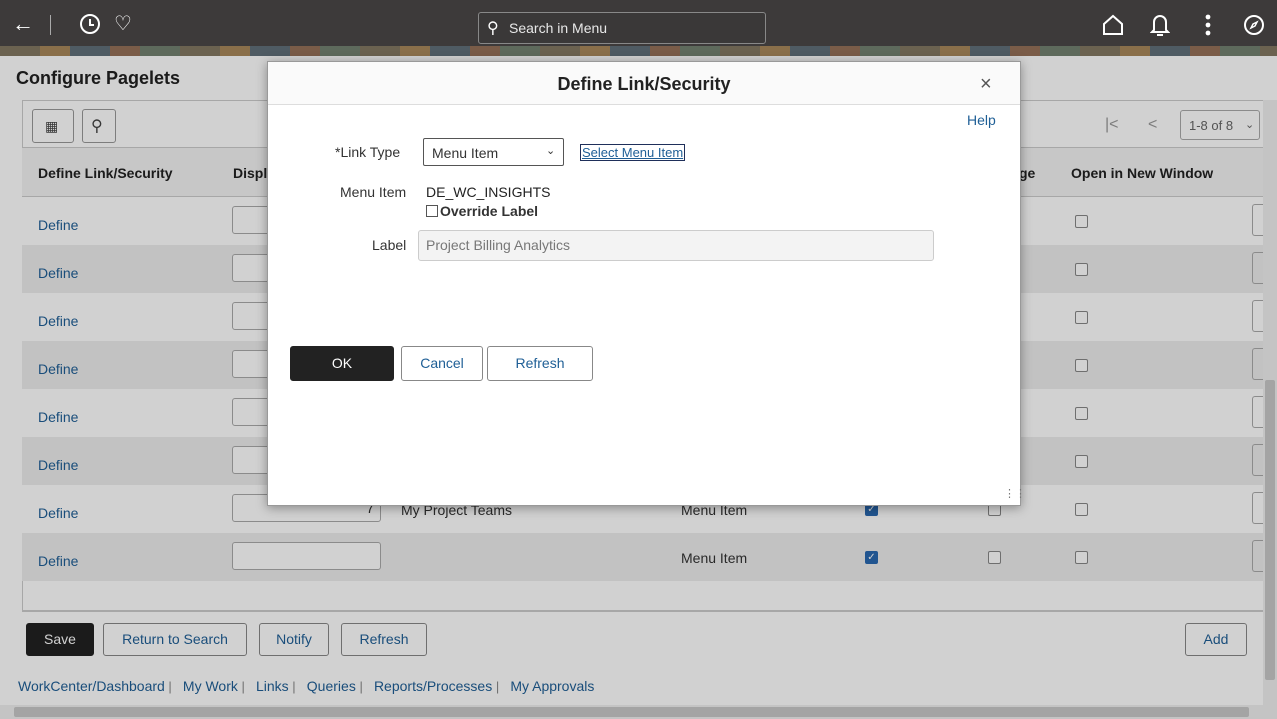 The width and height of the screenshot is (1277, 719). What do you see at coordinates (1015, 494) in the screenshot?
I see `resize-handle-icon: ⋮⋮` at bounding box center [1015, 494].